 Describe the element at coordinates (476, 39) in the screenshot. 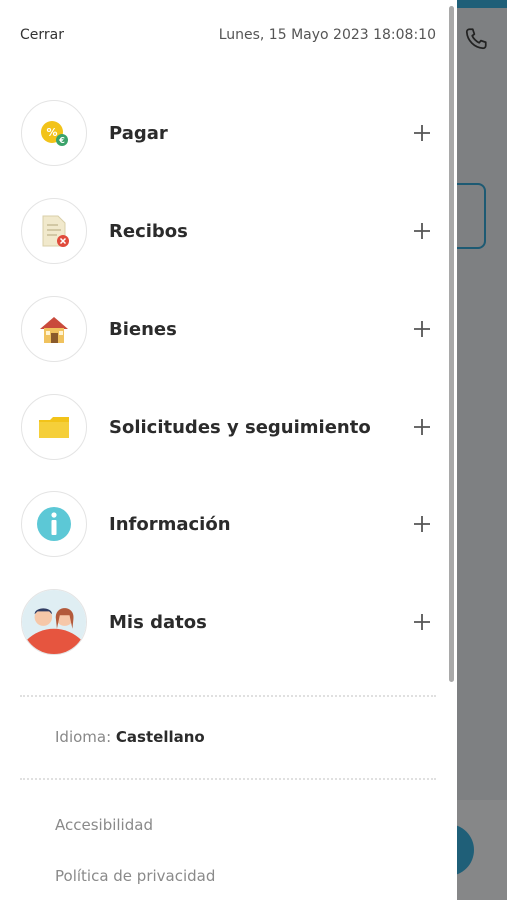

I see `phone-icon` at that location.